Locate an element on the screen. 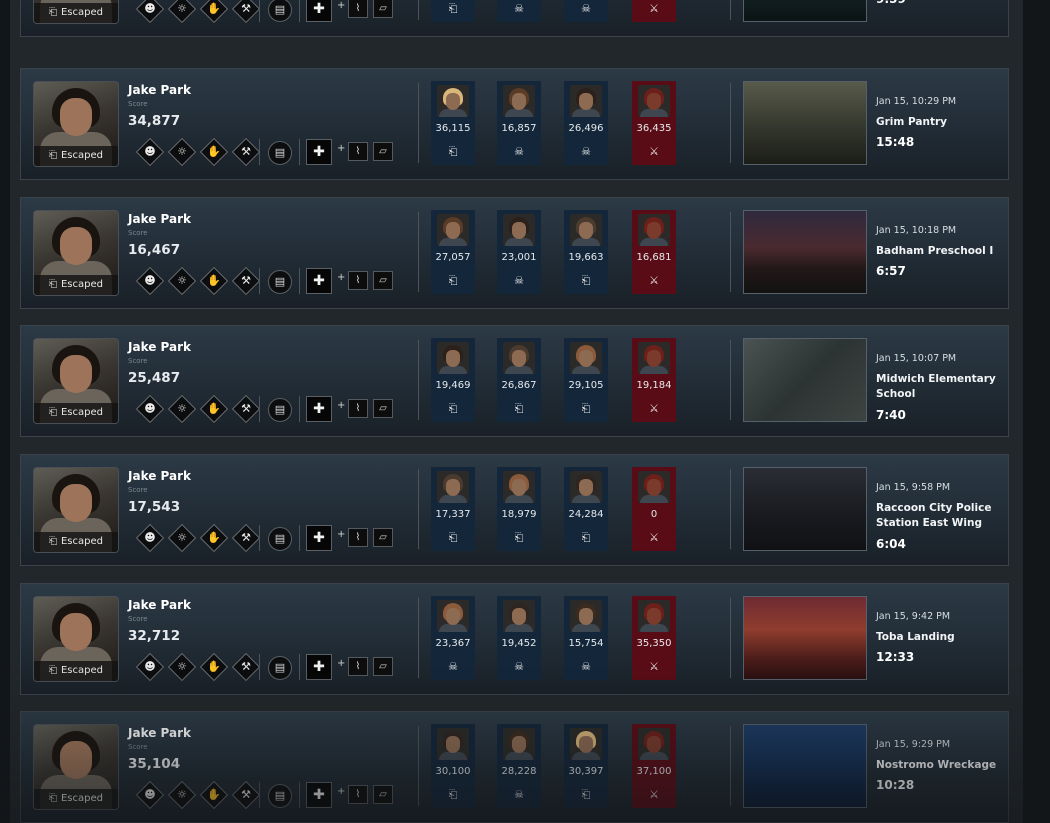  killer-card: 0 ⚔ is located at coordinates (654, 509).